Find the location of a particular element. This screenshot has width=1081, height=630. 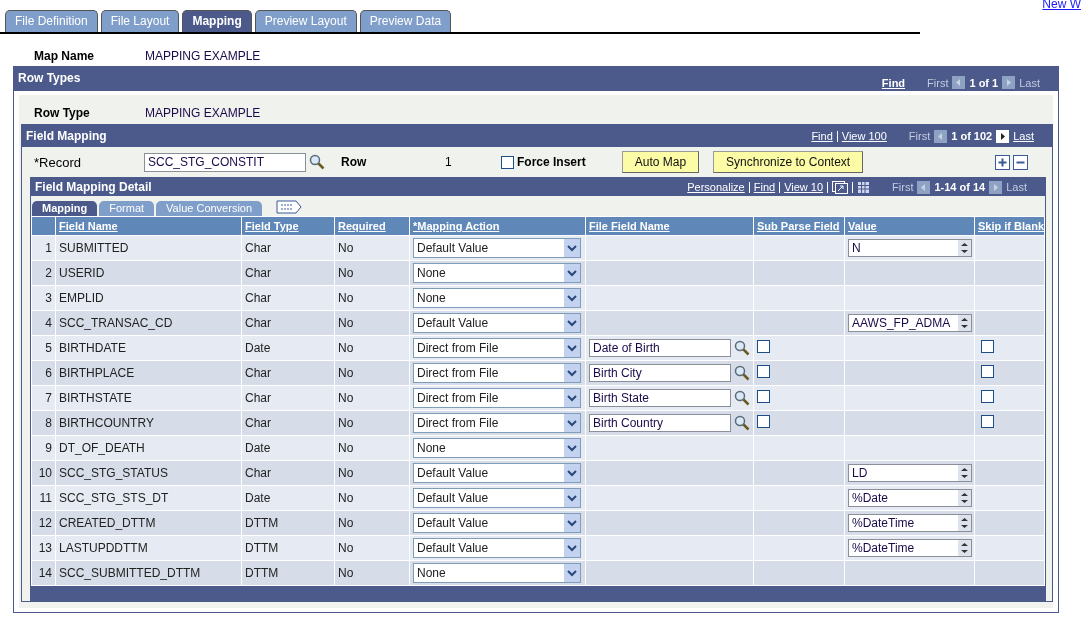

row-number: 13 is located at coordinates (45, 548).